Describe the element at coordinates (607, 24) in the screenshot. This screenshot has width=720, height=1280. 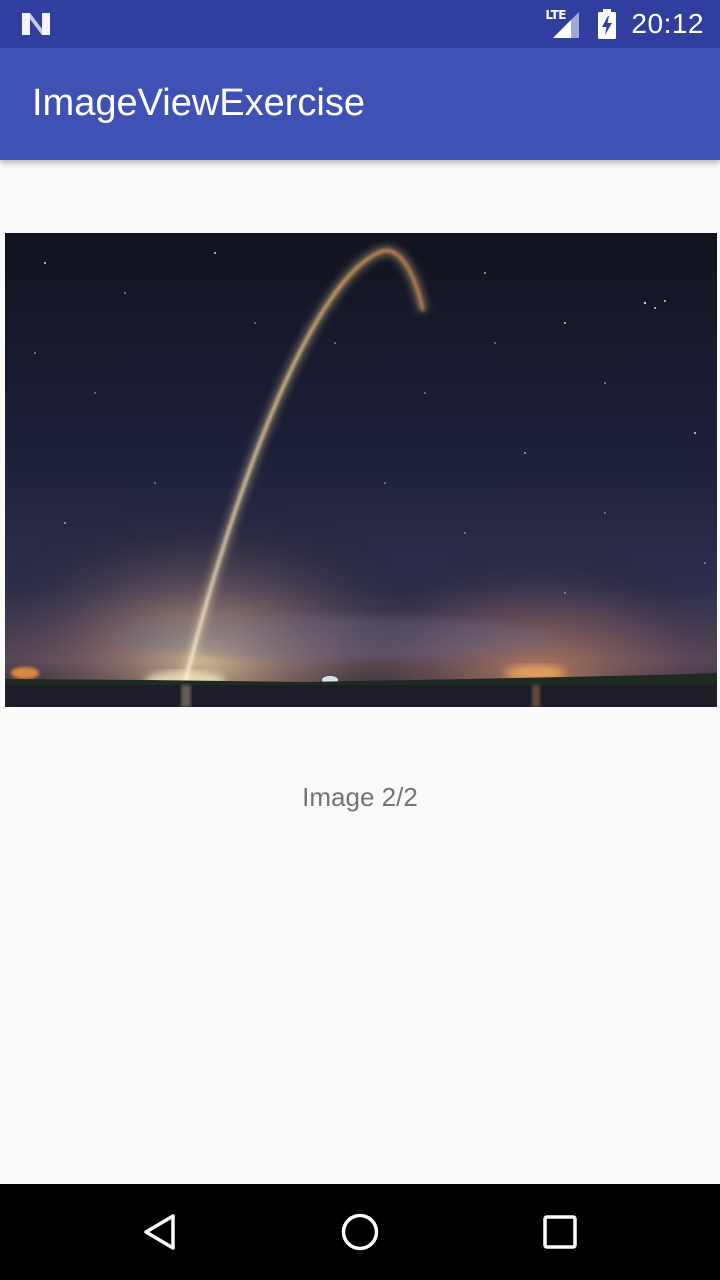
I see `battery-charging-icon` at that location.